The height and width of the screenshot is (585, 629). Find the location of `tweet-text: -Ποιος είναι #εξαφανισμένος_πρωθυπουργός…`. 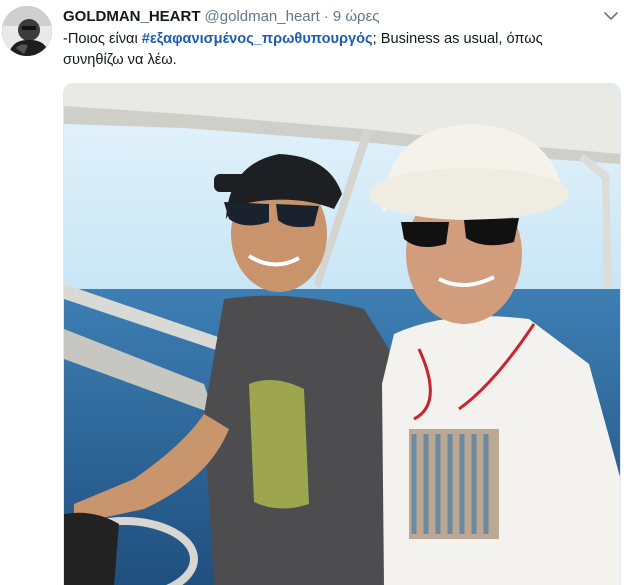

tweet-text: -Ποιος είναι #εξαφανισμένος_πρωθυπουργός… is located at coordinates (333, 49).